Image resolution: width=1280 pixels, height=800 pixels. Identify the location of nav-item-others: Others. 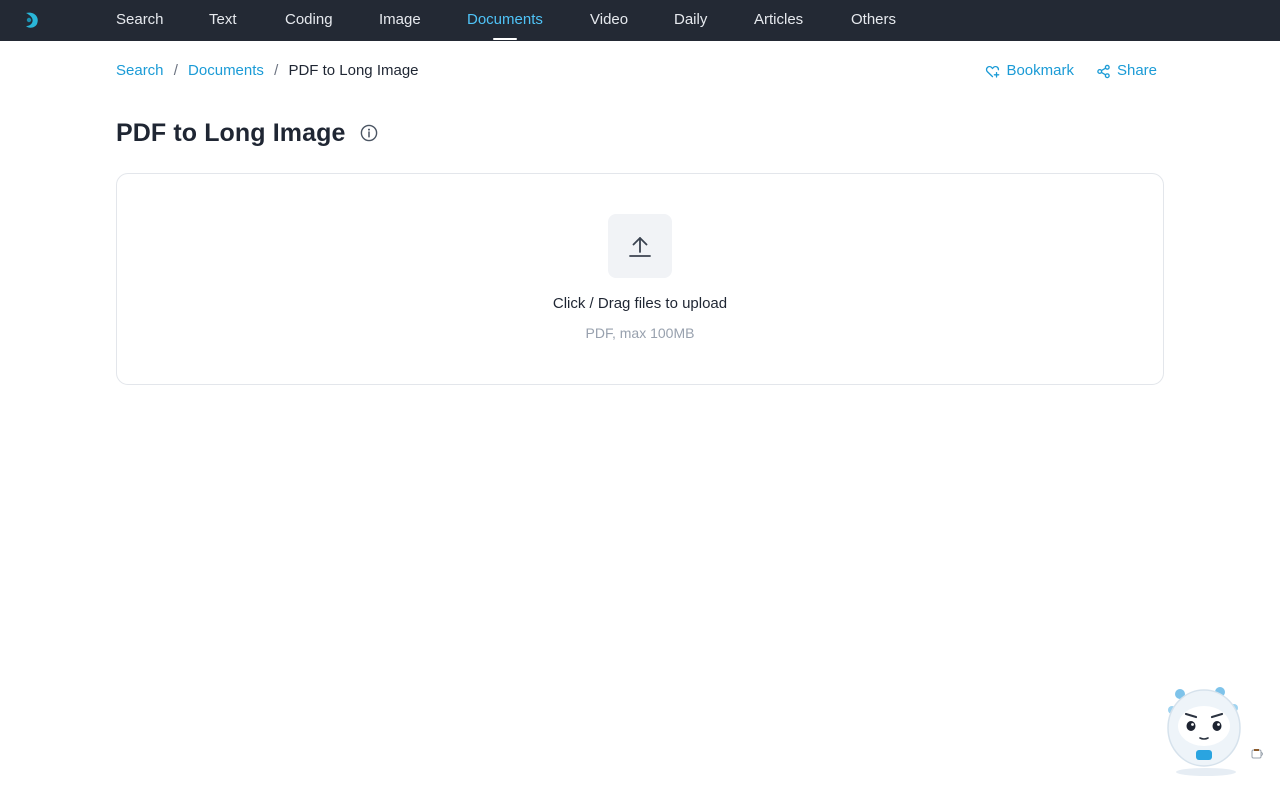
(873, 20).